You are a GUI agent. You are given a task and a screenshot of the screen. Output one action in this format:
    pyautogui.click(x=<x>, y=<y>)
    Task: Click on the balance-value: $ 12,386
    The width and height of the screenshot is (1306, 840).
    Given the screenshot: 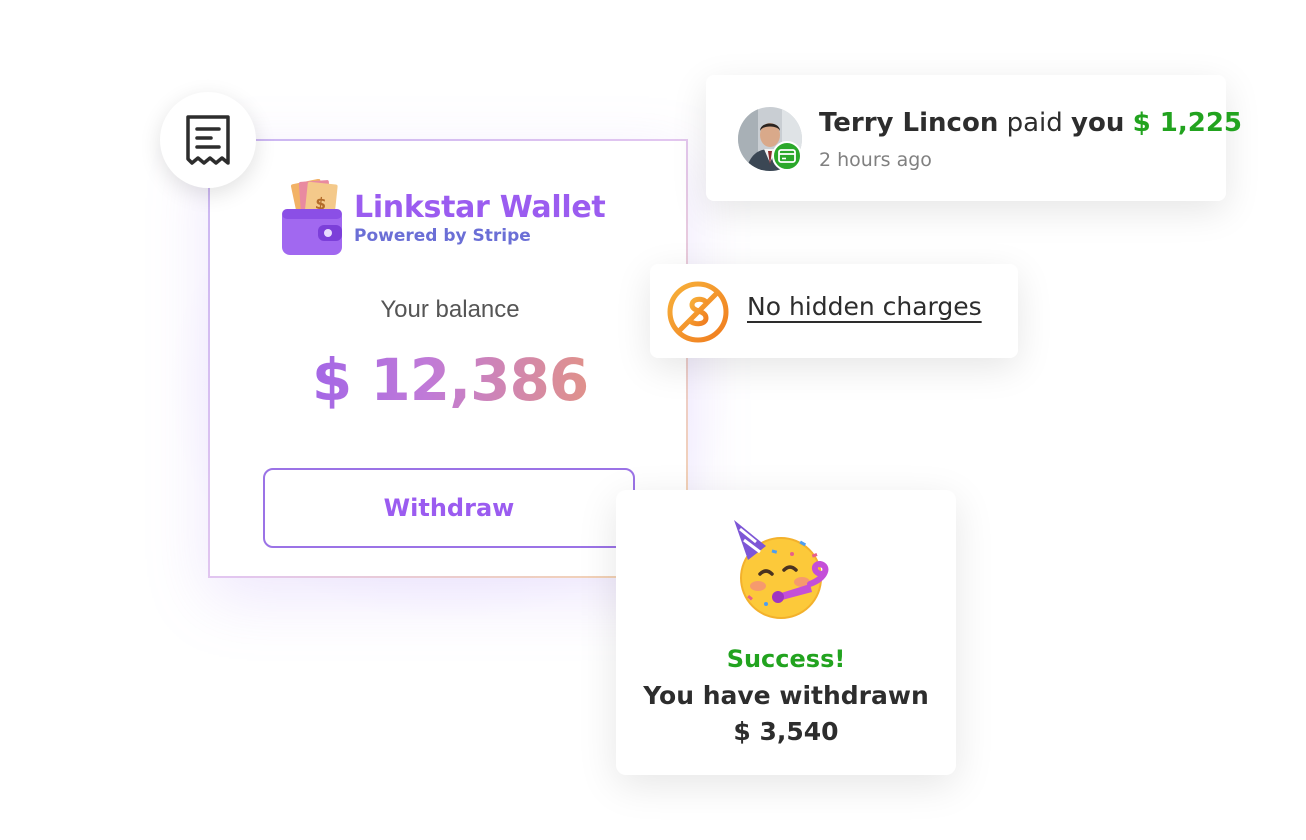 What is the action you would take?
    pyautogui.click(x=450, y=380)
    